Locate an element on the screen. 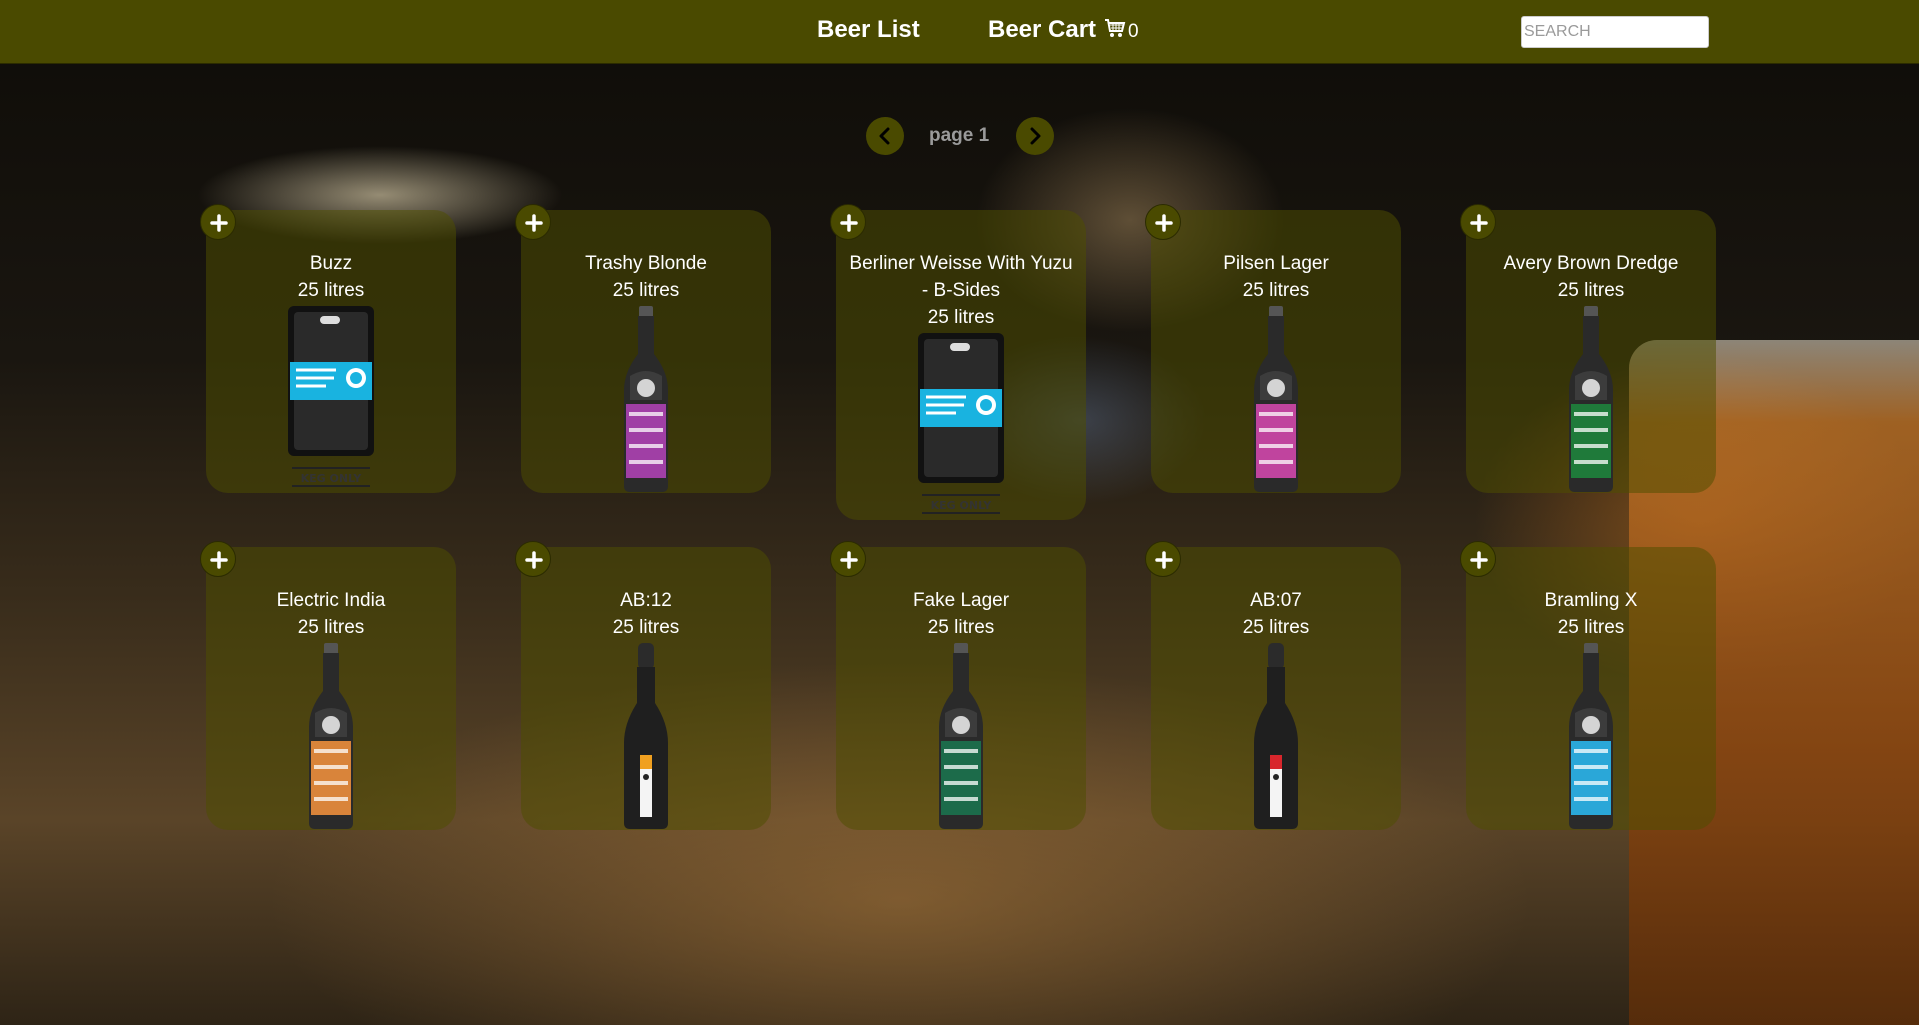 This screenshot has width=1919, height=1025. beer-card: Avery Brown Dredge 25 litres is located at coordinates (1588, 348).